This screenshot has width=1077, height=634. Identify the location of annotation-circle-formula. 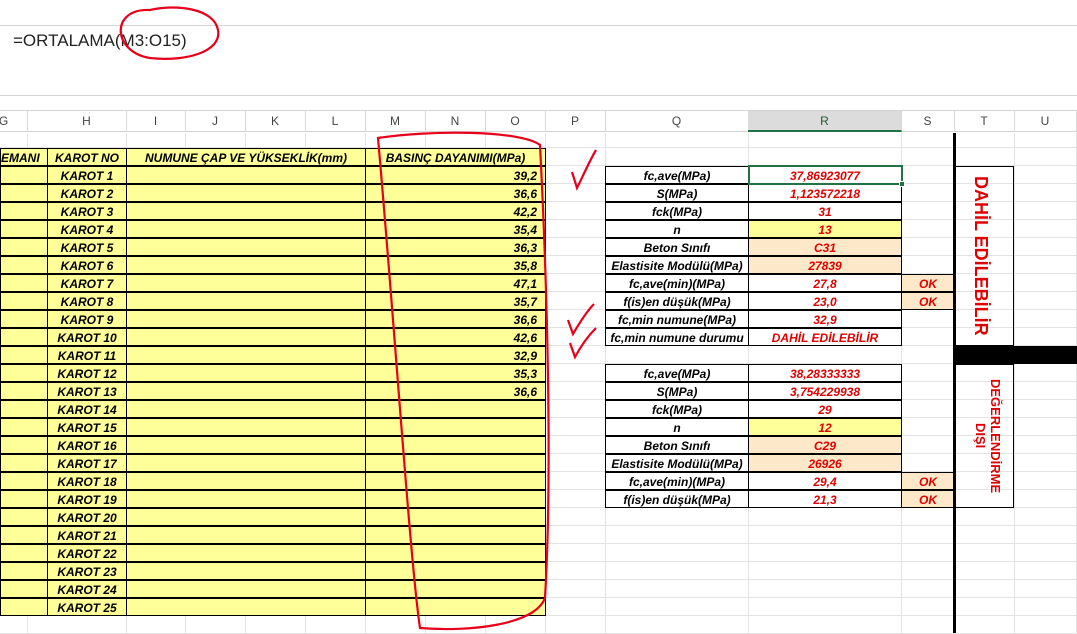
(169, 33).